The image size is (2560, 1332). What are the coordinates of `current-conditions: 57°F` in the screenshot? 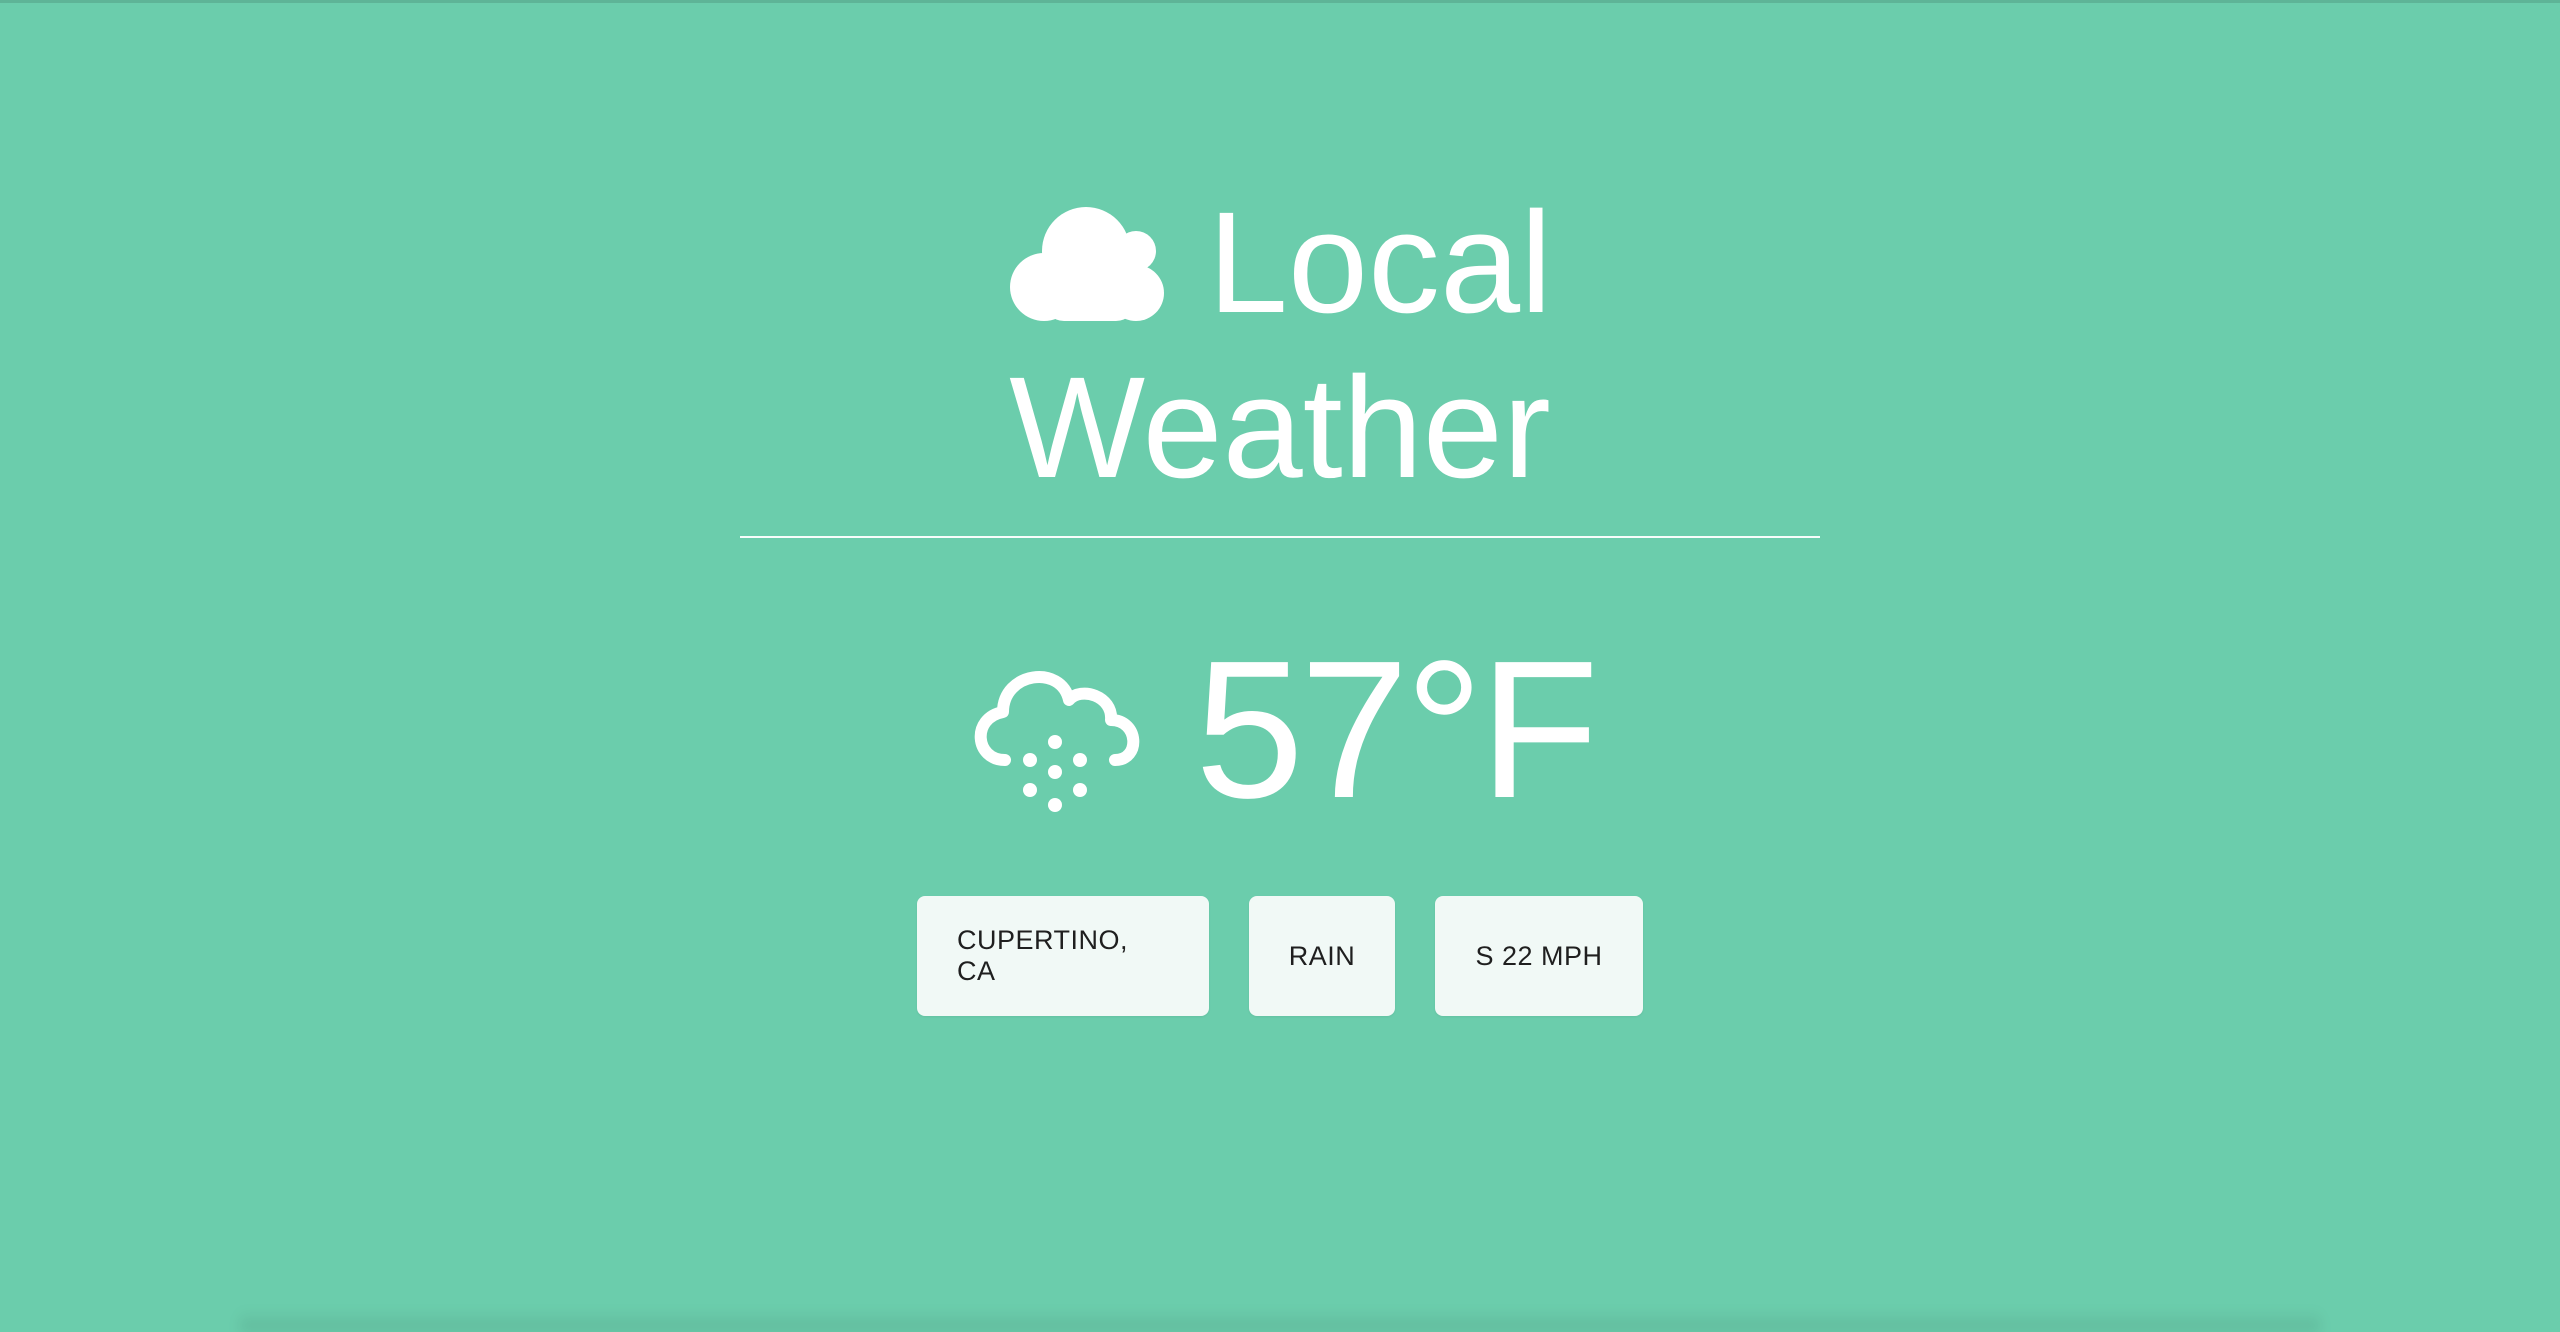 It's located at (1280, 730).